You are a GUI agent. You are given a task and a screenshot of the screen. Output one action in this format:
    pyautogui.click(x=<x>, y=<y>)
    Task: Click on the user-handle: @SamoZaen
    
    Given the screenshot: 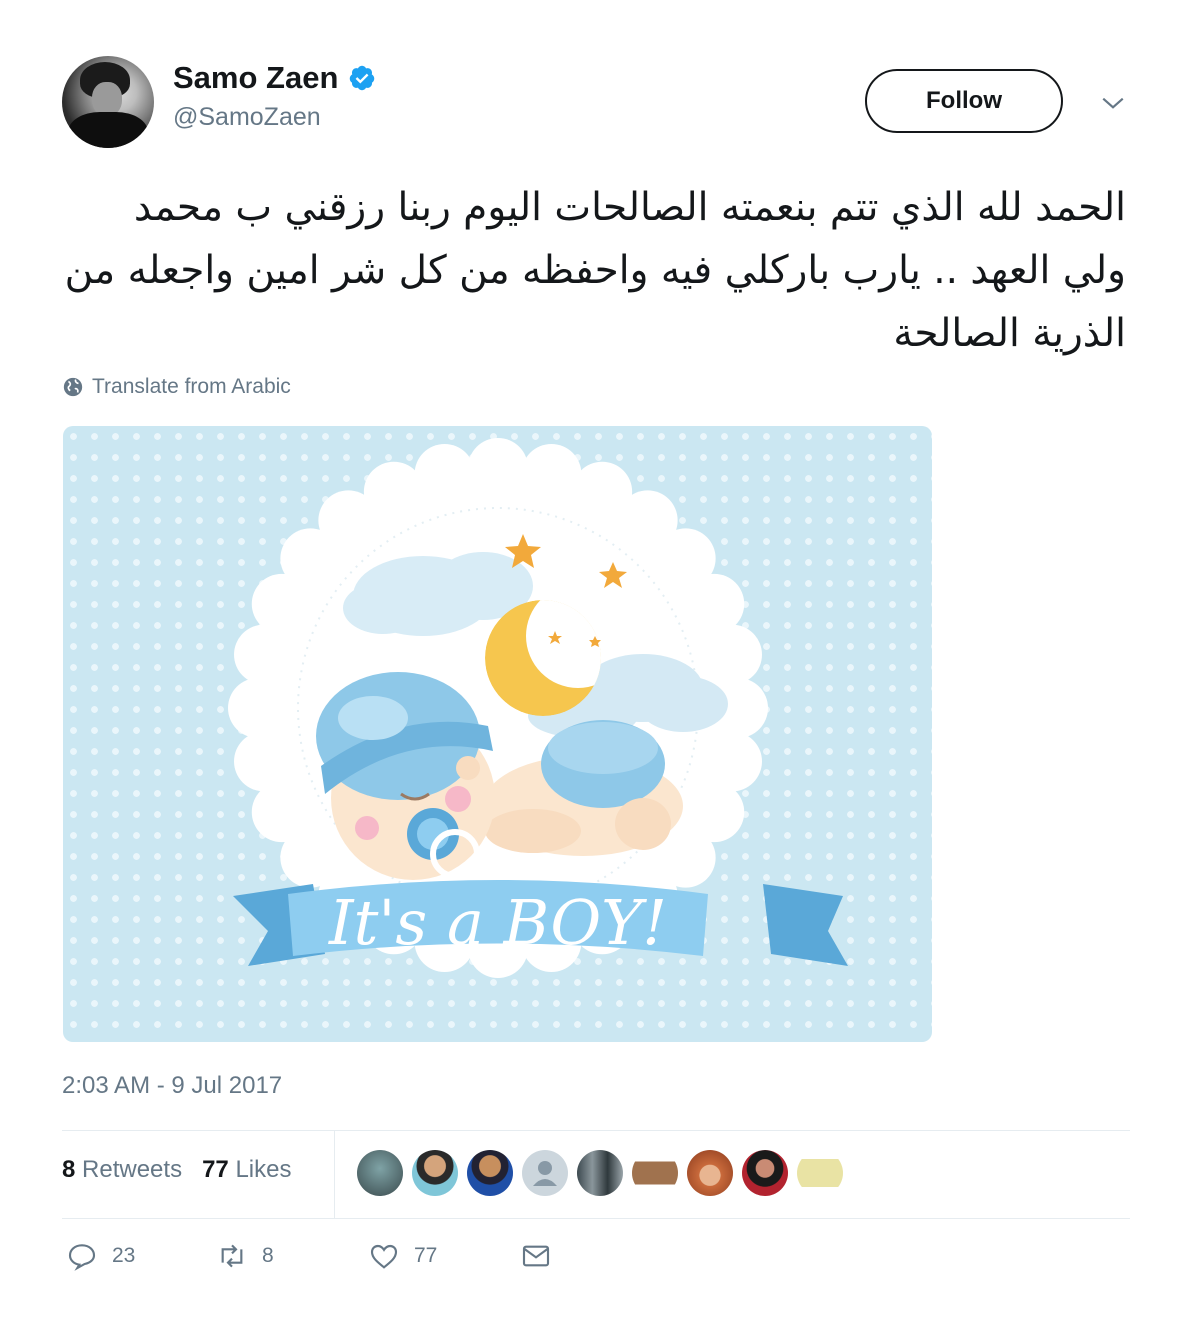 What is the action you would take?
    pyautogui.click(x=247, y=117)
    